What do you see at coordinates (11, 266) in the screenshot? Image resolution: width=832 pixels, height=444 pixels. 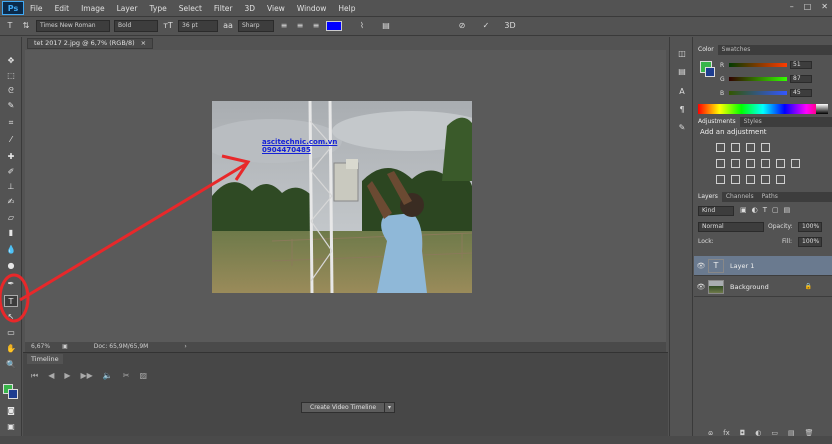 I see `dodge-tool-icon: ●` at bounding box center [11, 266].